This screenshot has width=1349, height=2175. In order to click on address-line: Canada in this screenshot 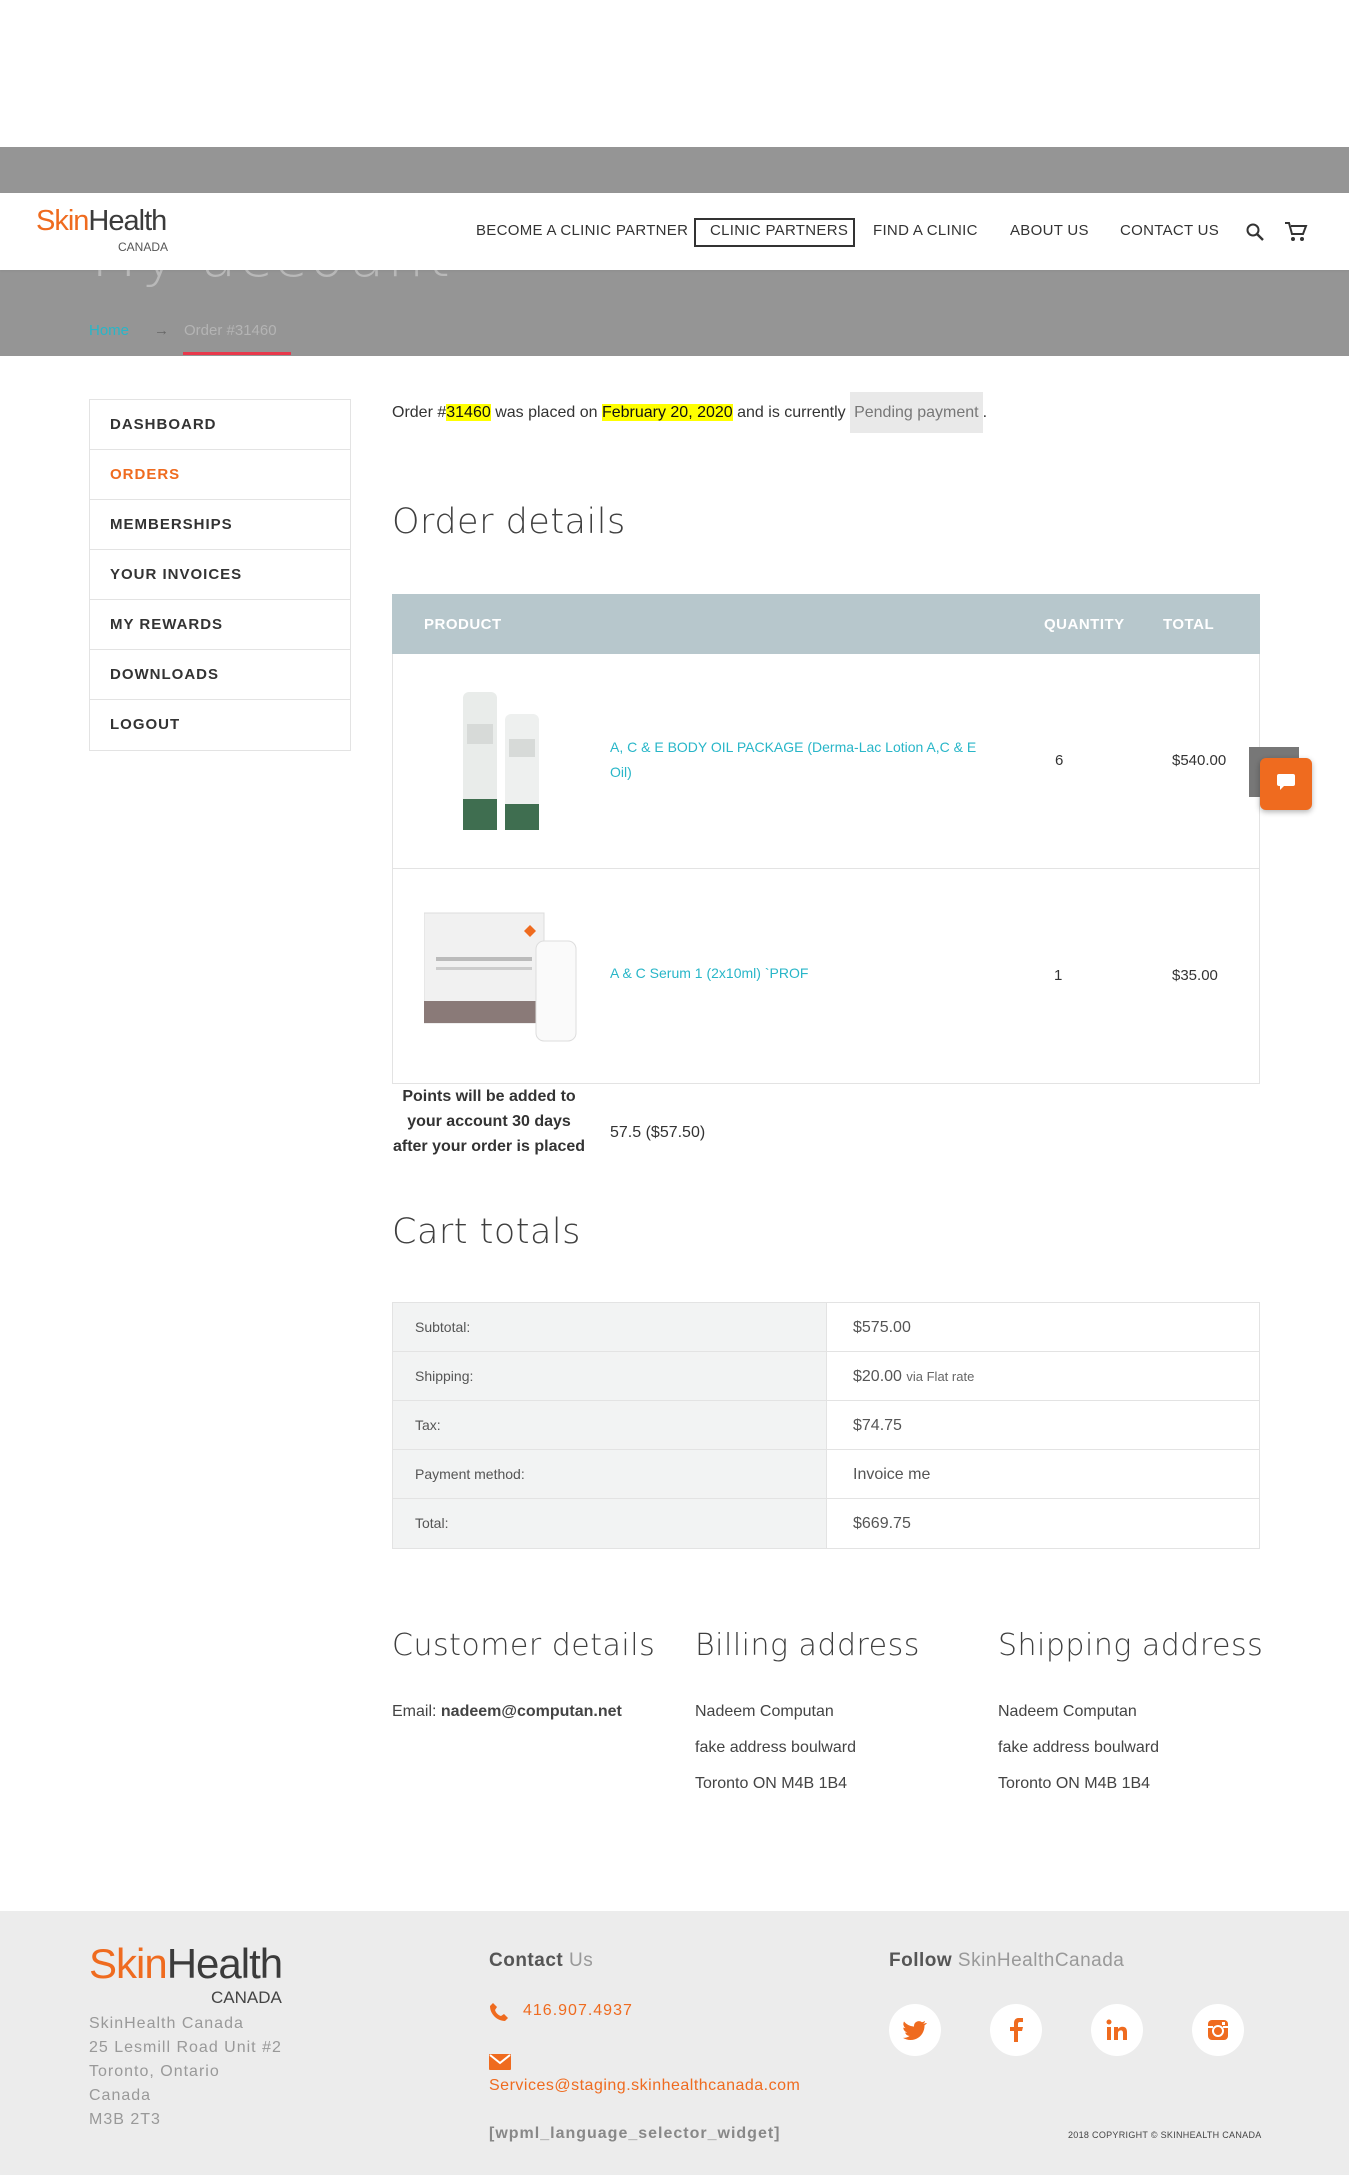, I will do `click(120, 2095)`.